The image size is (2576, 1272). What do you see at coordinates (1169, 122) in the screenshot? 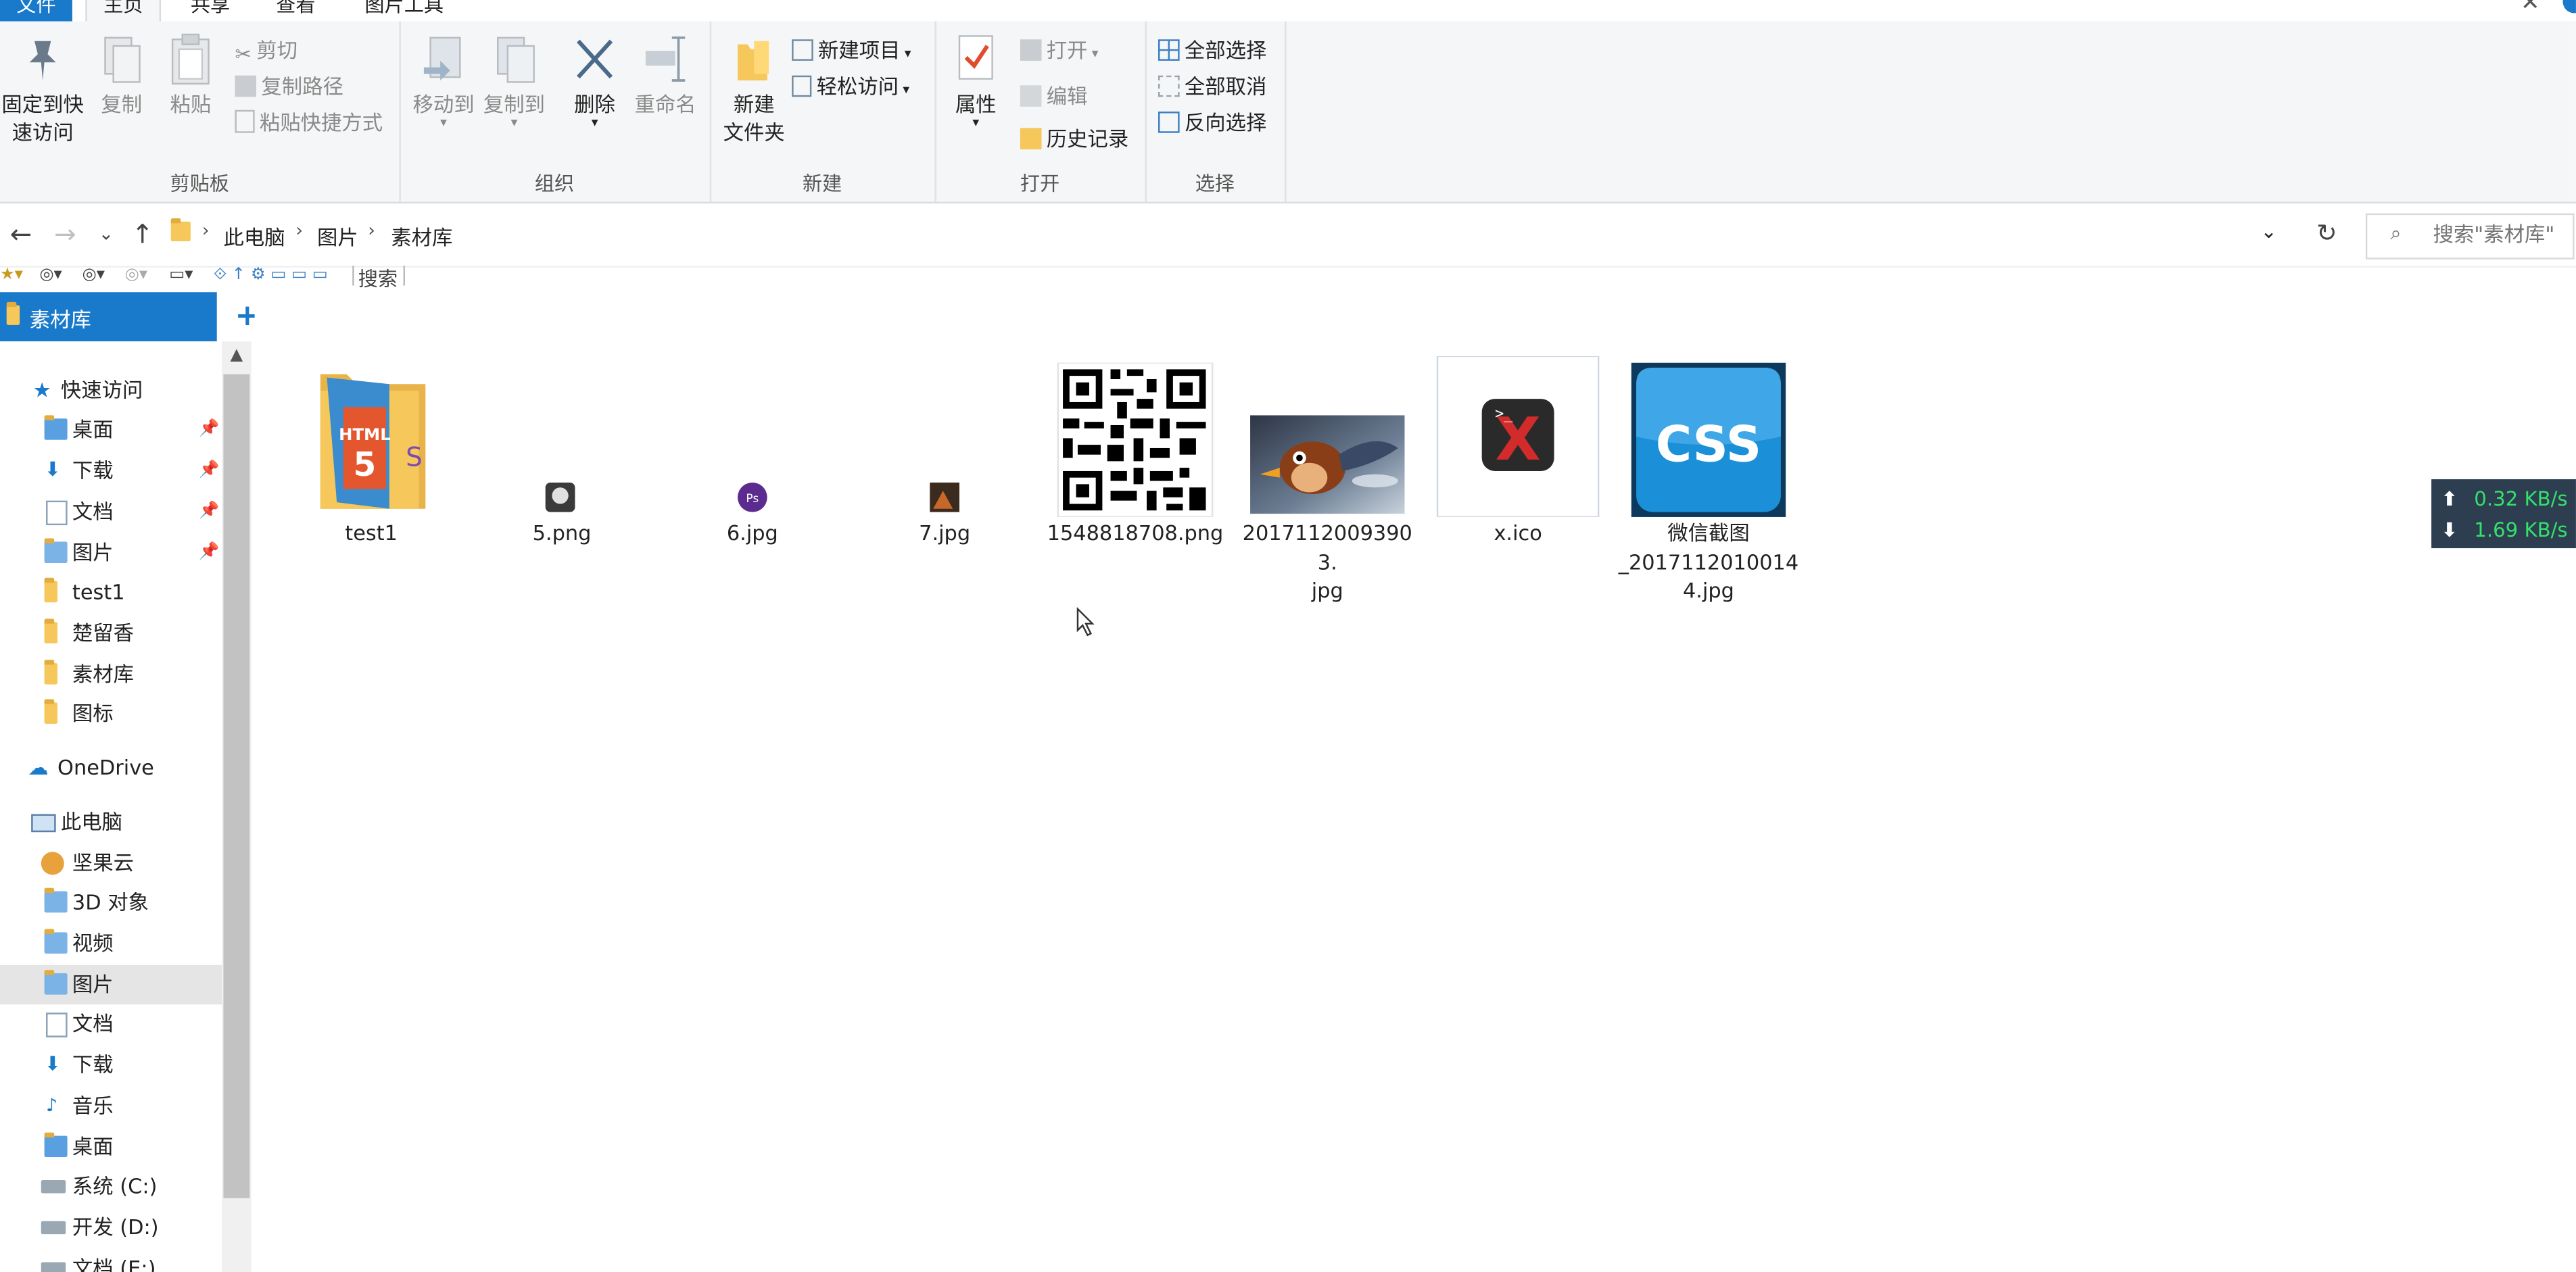
I see `invert-selection-icon` at bounding box center [1169, 122].